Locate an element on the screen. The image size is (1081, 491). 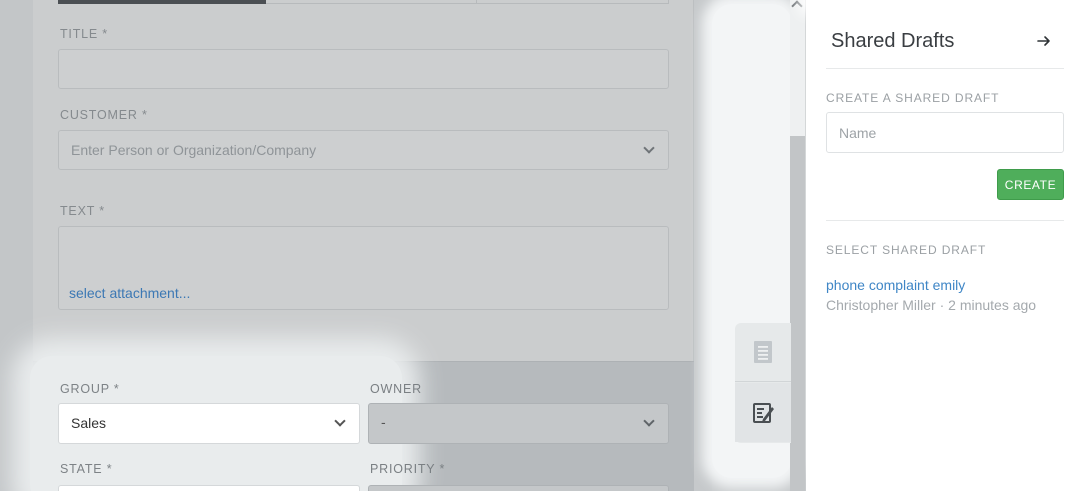
create-shared-draft-label: CREATE A SHARED DRAFT is located at coordinates (913, 98).